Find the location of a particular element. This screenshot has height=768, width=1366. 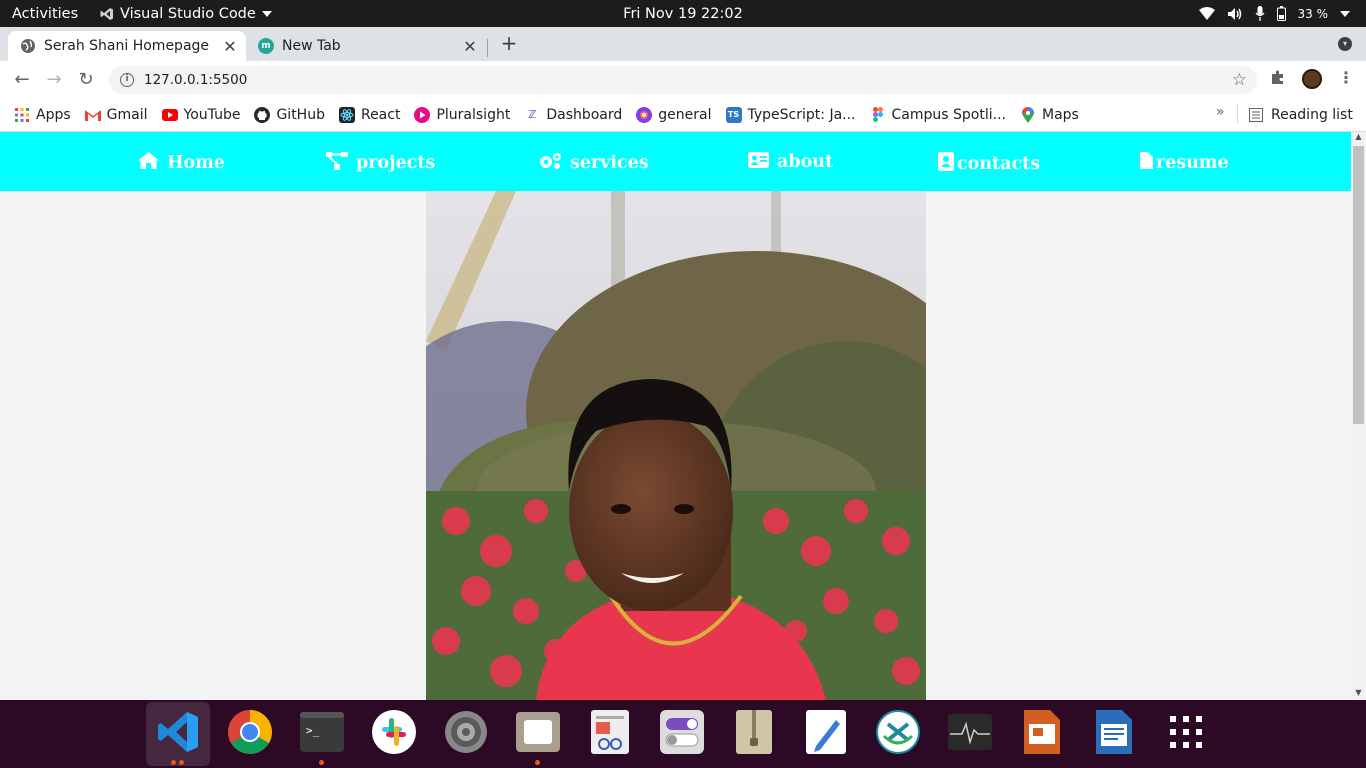

app-menu-label: Visual Studio Code is located at coordinates (188, 13).